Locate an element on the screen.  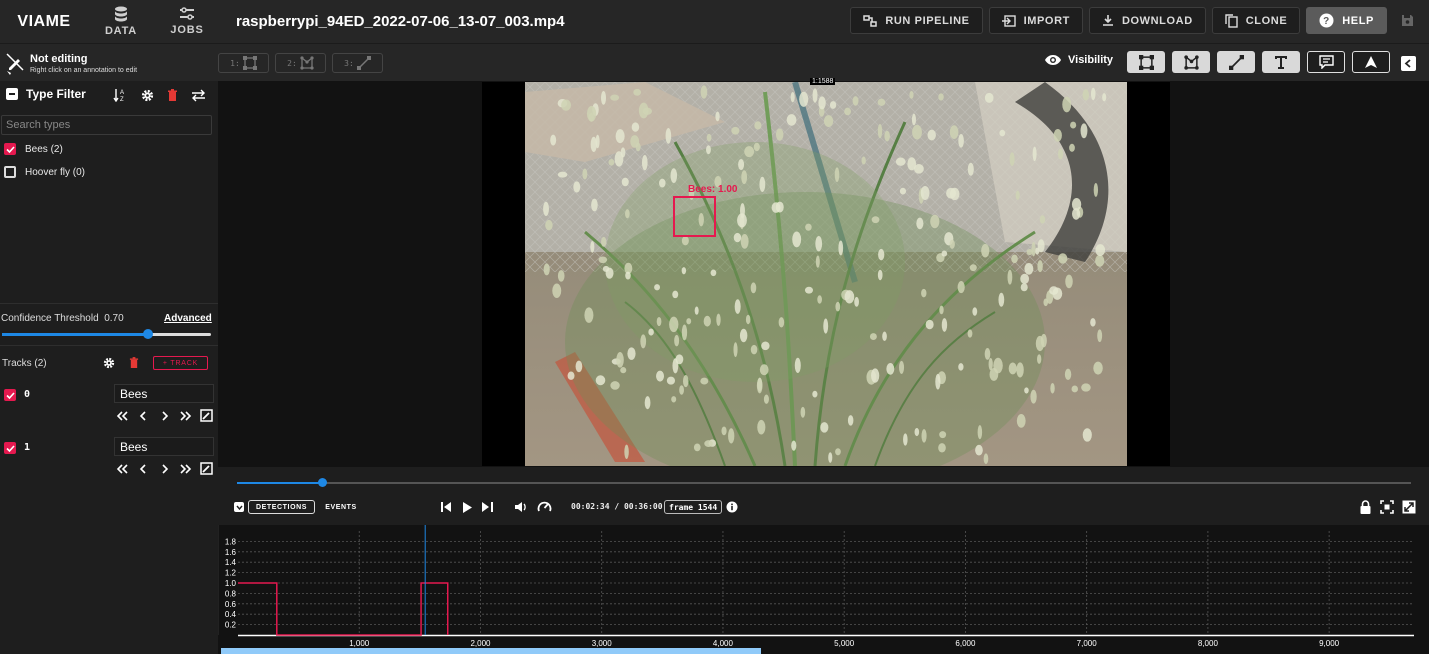
text-visibility-button is located at coordinates (1281, 62).